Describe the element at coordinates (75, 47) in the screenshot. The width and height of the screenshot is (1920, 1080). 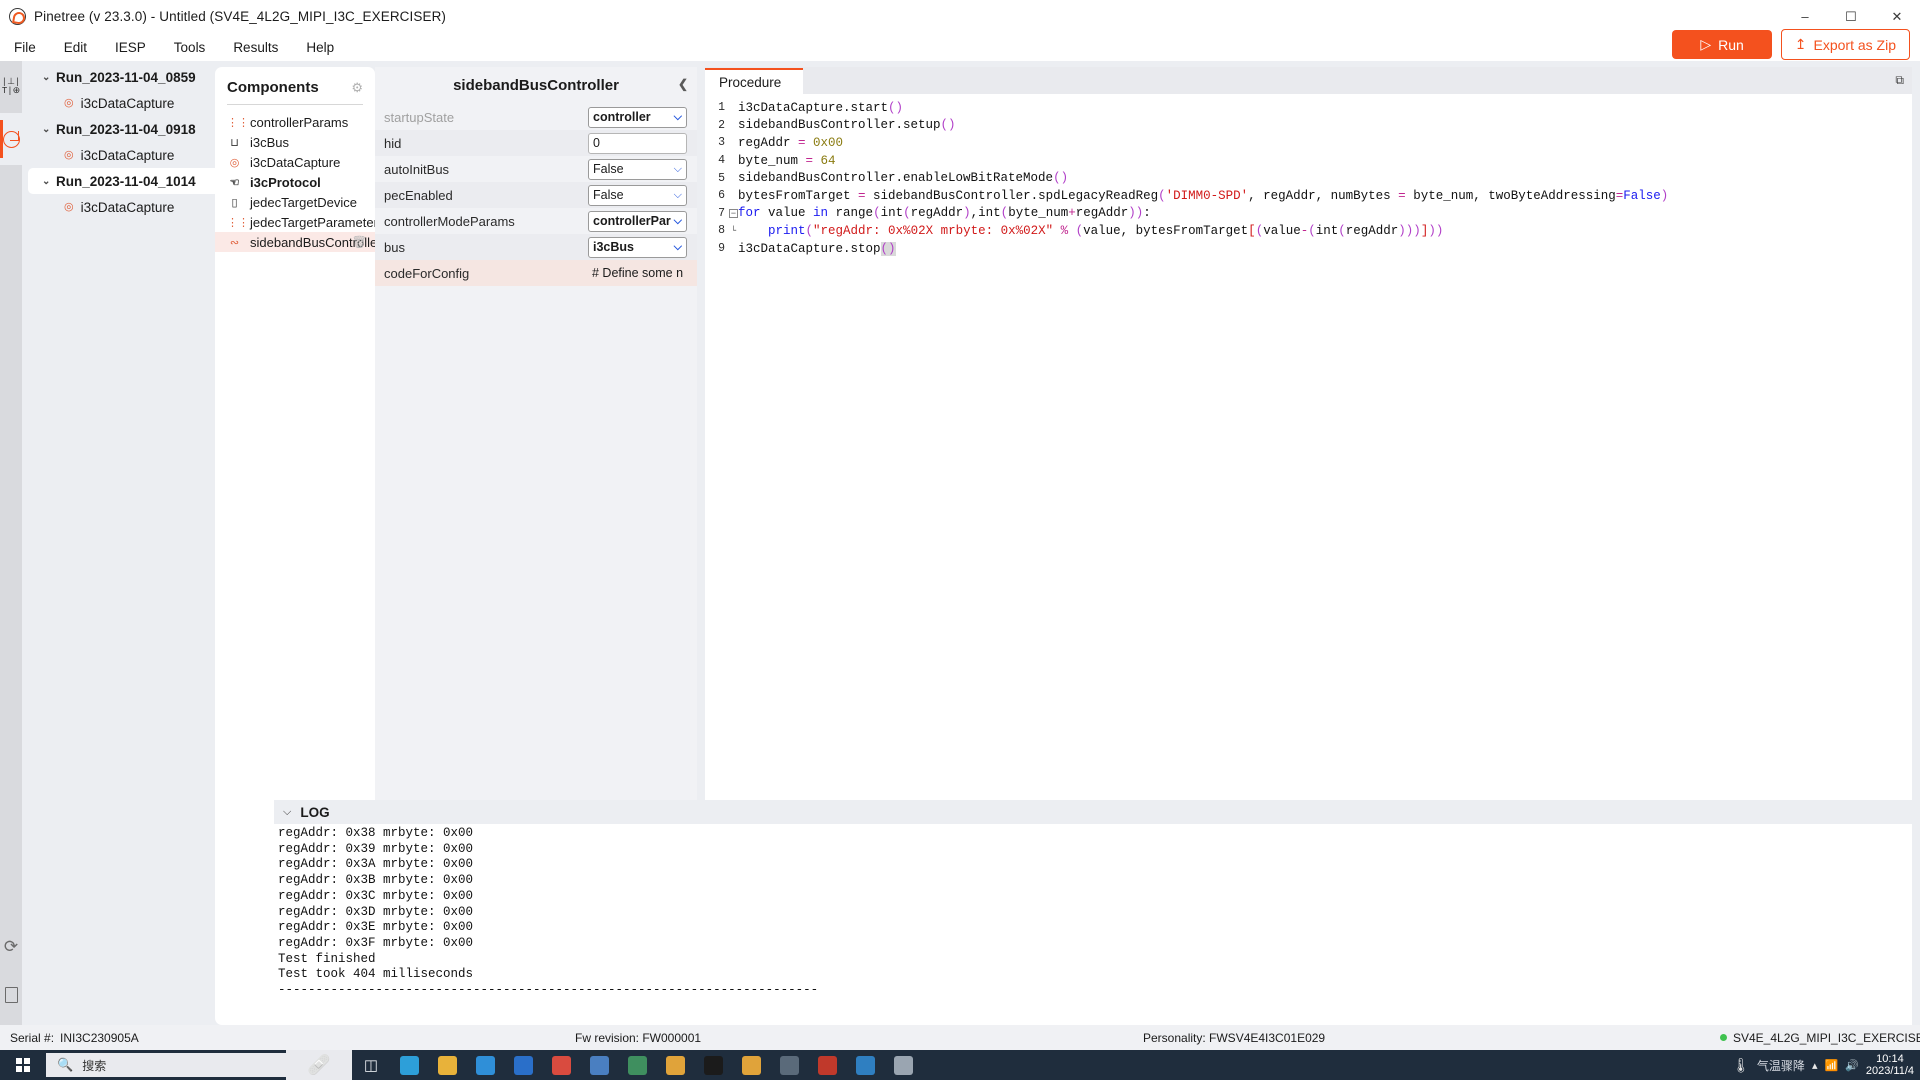
I see `menu-item-edit: Edit` at that location.